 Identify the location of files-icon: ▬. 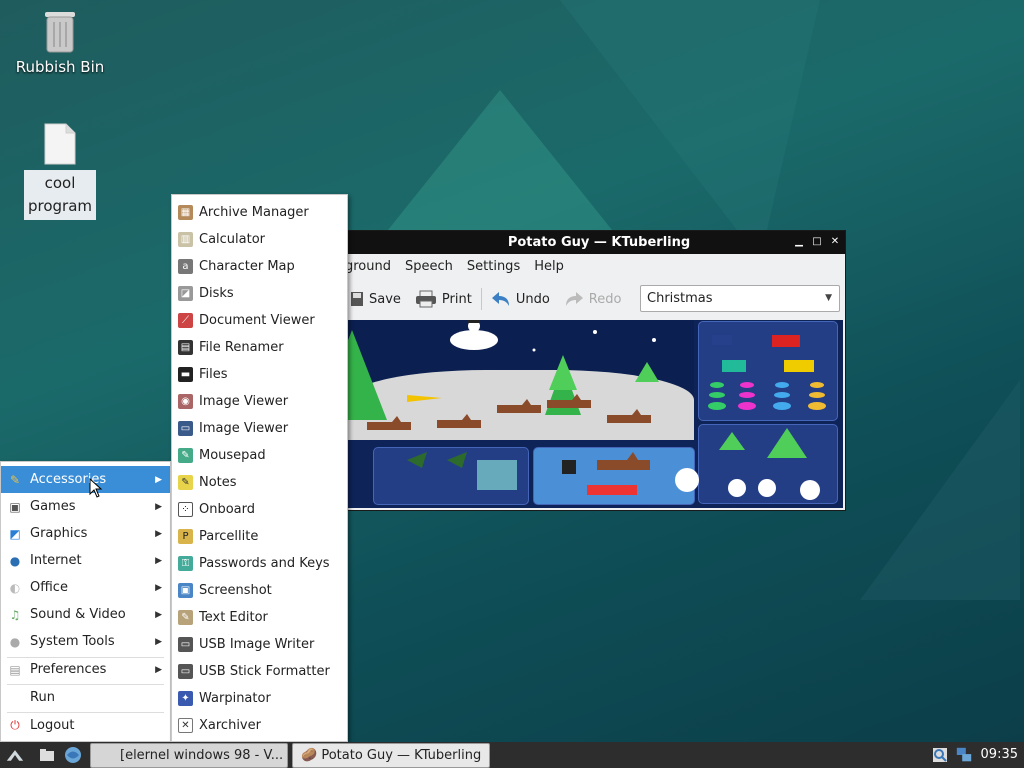
(185, 374).